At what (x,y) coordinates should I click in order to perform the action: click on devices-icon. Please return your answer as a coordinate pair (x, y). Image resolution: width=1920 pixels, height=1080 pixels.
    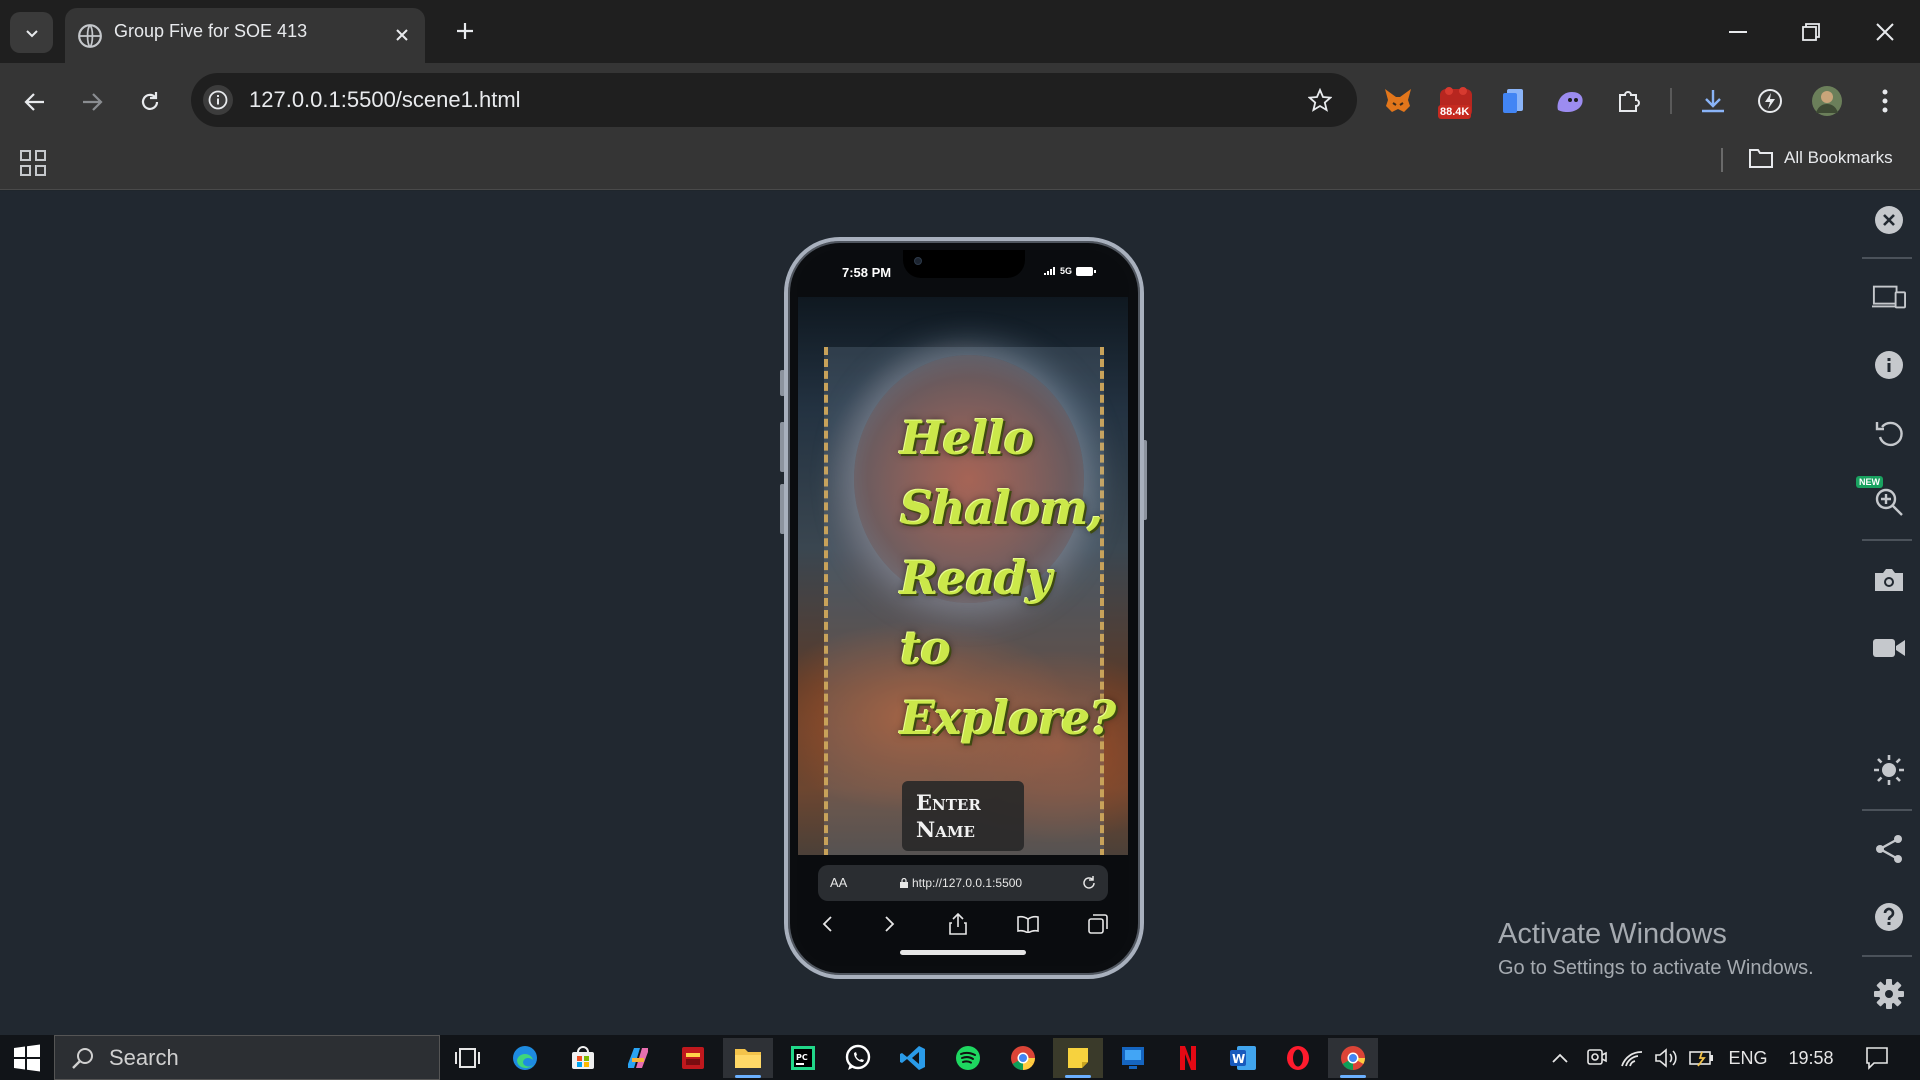
    Looking at the image, I should click on (1889, 297).